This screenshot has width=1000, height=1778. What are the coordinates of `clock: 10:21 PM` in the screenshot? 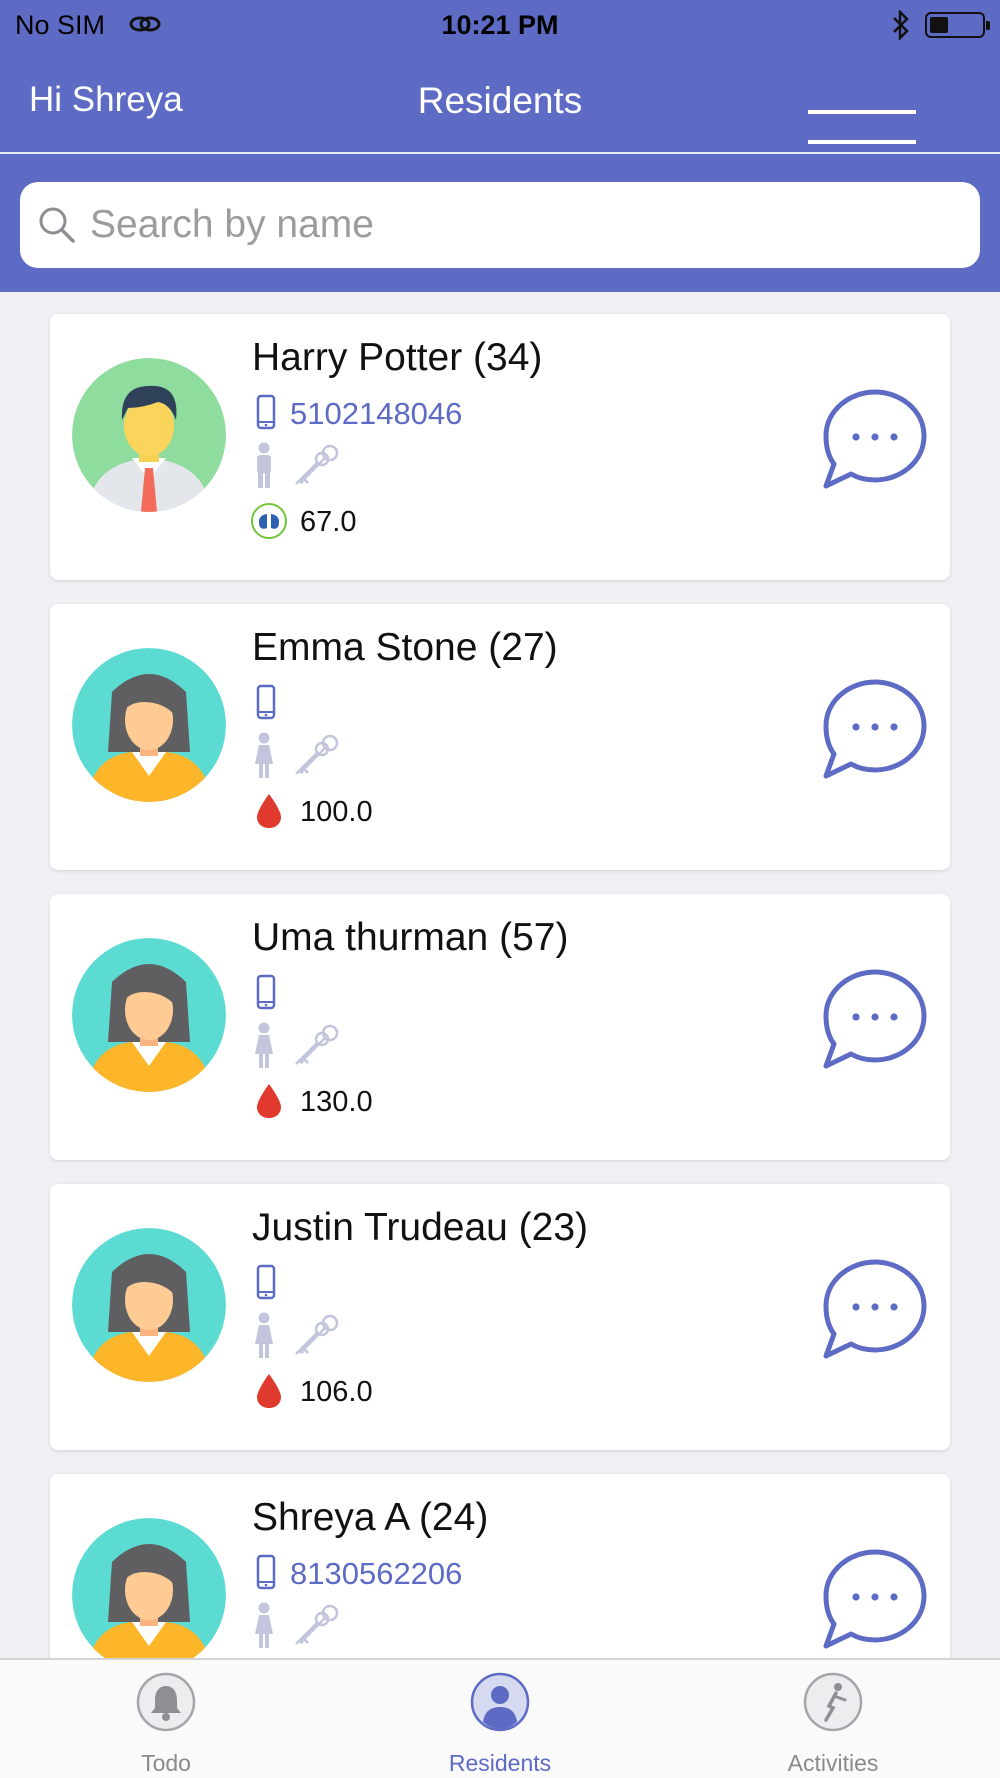 It's located at (500, 25).